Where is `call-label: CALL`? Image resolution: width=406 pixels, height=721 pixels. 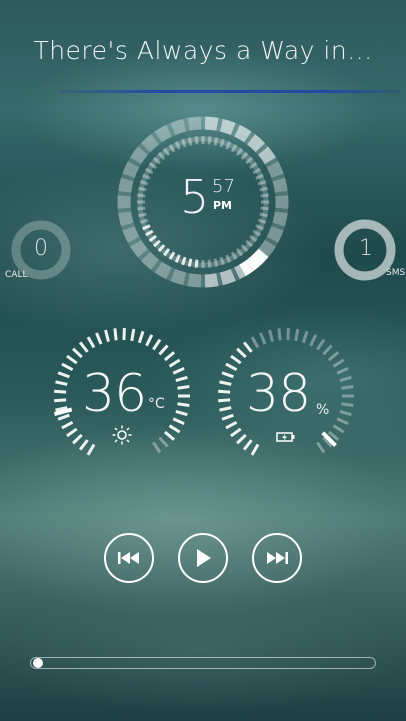
call-label: CALL is located at coordinates (16, 275).